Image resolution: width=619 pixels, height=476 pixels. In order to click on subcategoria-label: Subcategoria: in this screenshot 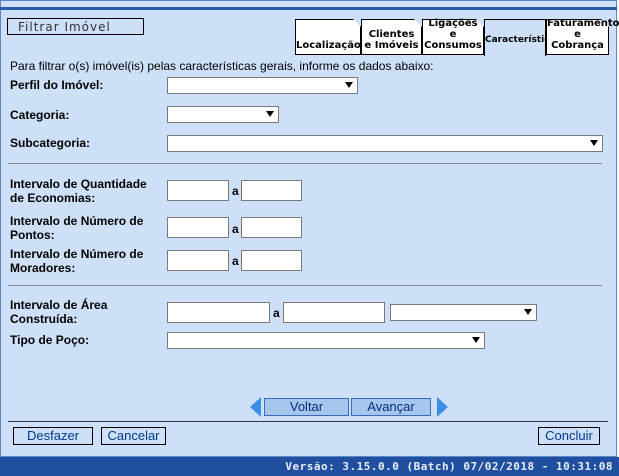, I will do `click(50, 143)`.